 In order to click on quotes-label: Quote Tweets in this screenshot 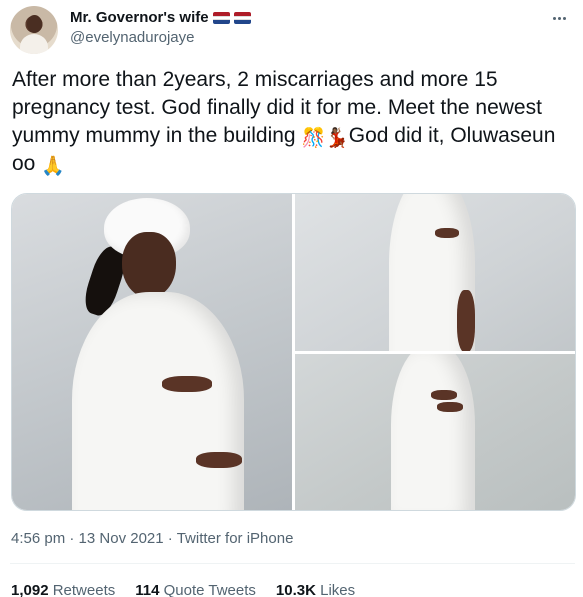, I will do `click(209, 589)`.